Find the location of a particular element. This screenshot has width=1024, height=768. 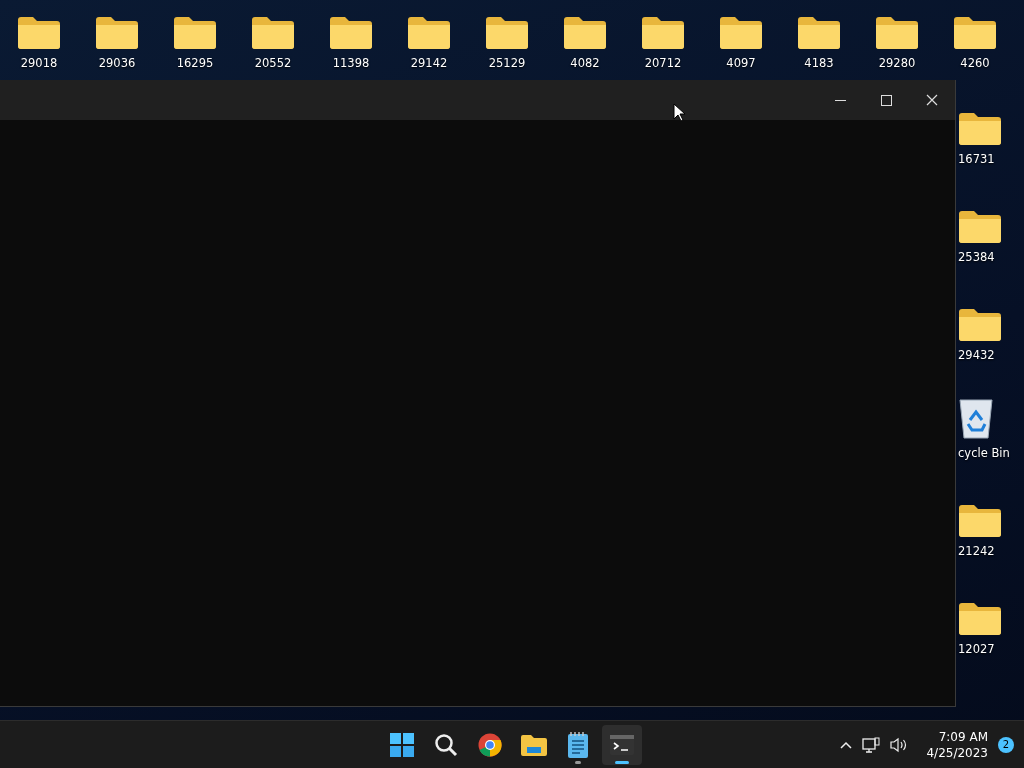

windows-logo-icon is located at coordinates (402, 744).